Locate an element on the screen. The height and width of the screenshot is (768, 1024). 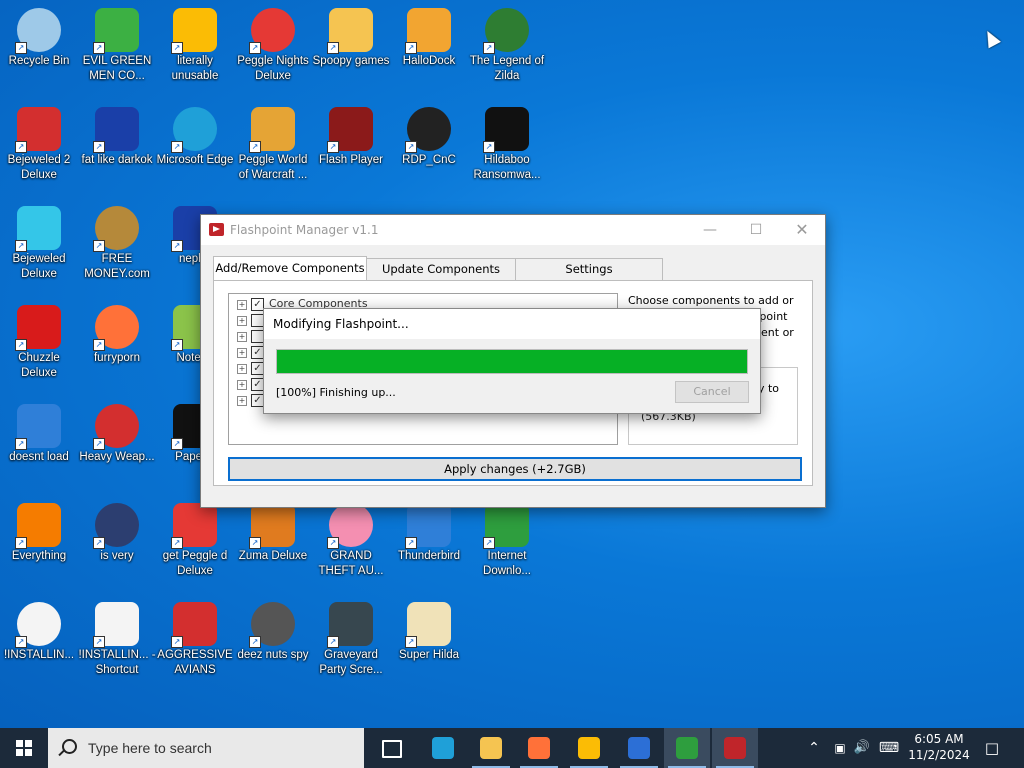
thunderbird-icon: ↗ is located at coordinates (428, 526).